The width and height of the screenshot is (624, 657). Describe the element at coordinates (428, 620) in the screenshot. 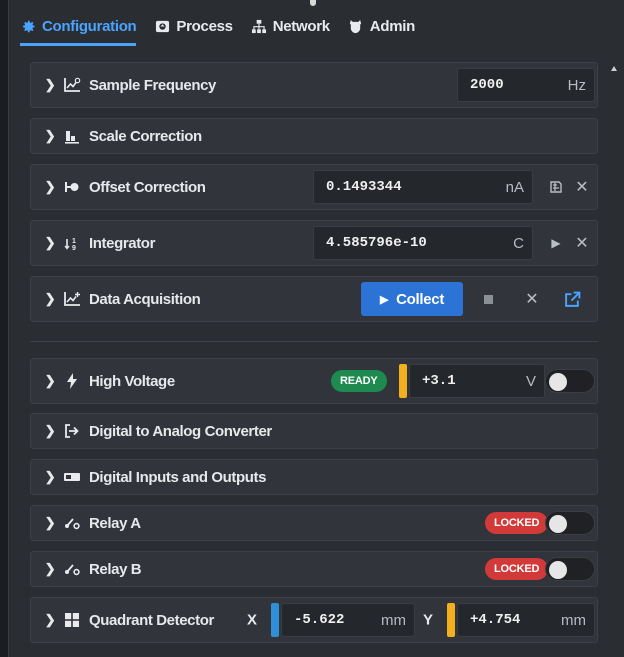

I see `y-axis-label: Y` at that location.